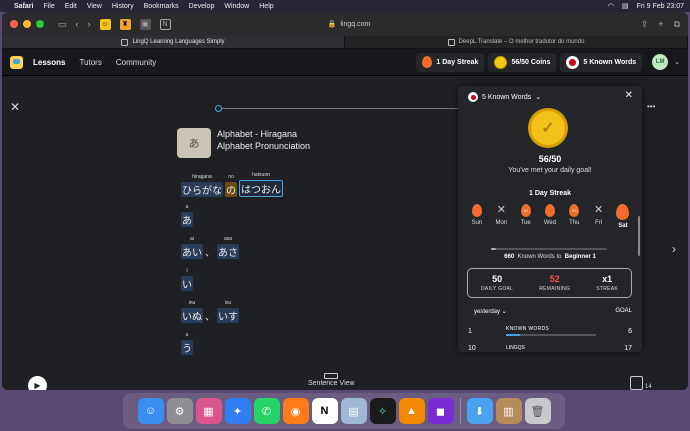  Describe the element at coordinates (123, 6) in the screenshot. I see `menu-history: History` at that location.